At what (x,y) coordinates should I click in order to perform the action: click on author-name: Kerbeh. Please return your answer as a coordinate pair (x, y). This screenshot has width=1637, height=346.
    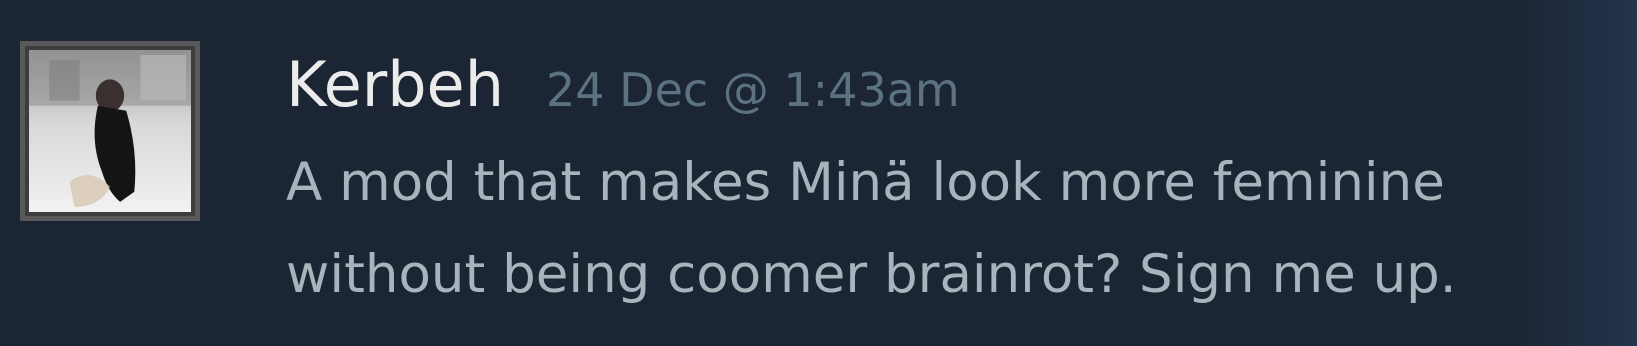
    Looking at the image, I should click on (395, 85).